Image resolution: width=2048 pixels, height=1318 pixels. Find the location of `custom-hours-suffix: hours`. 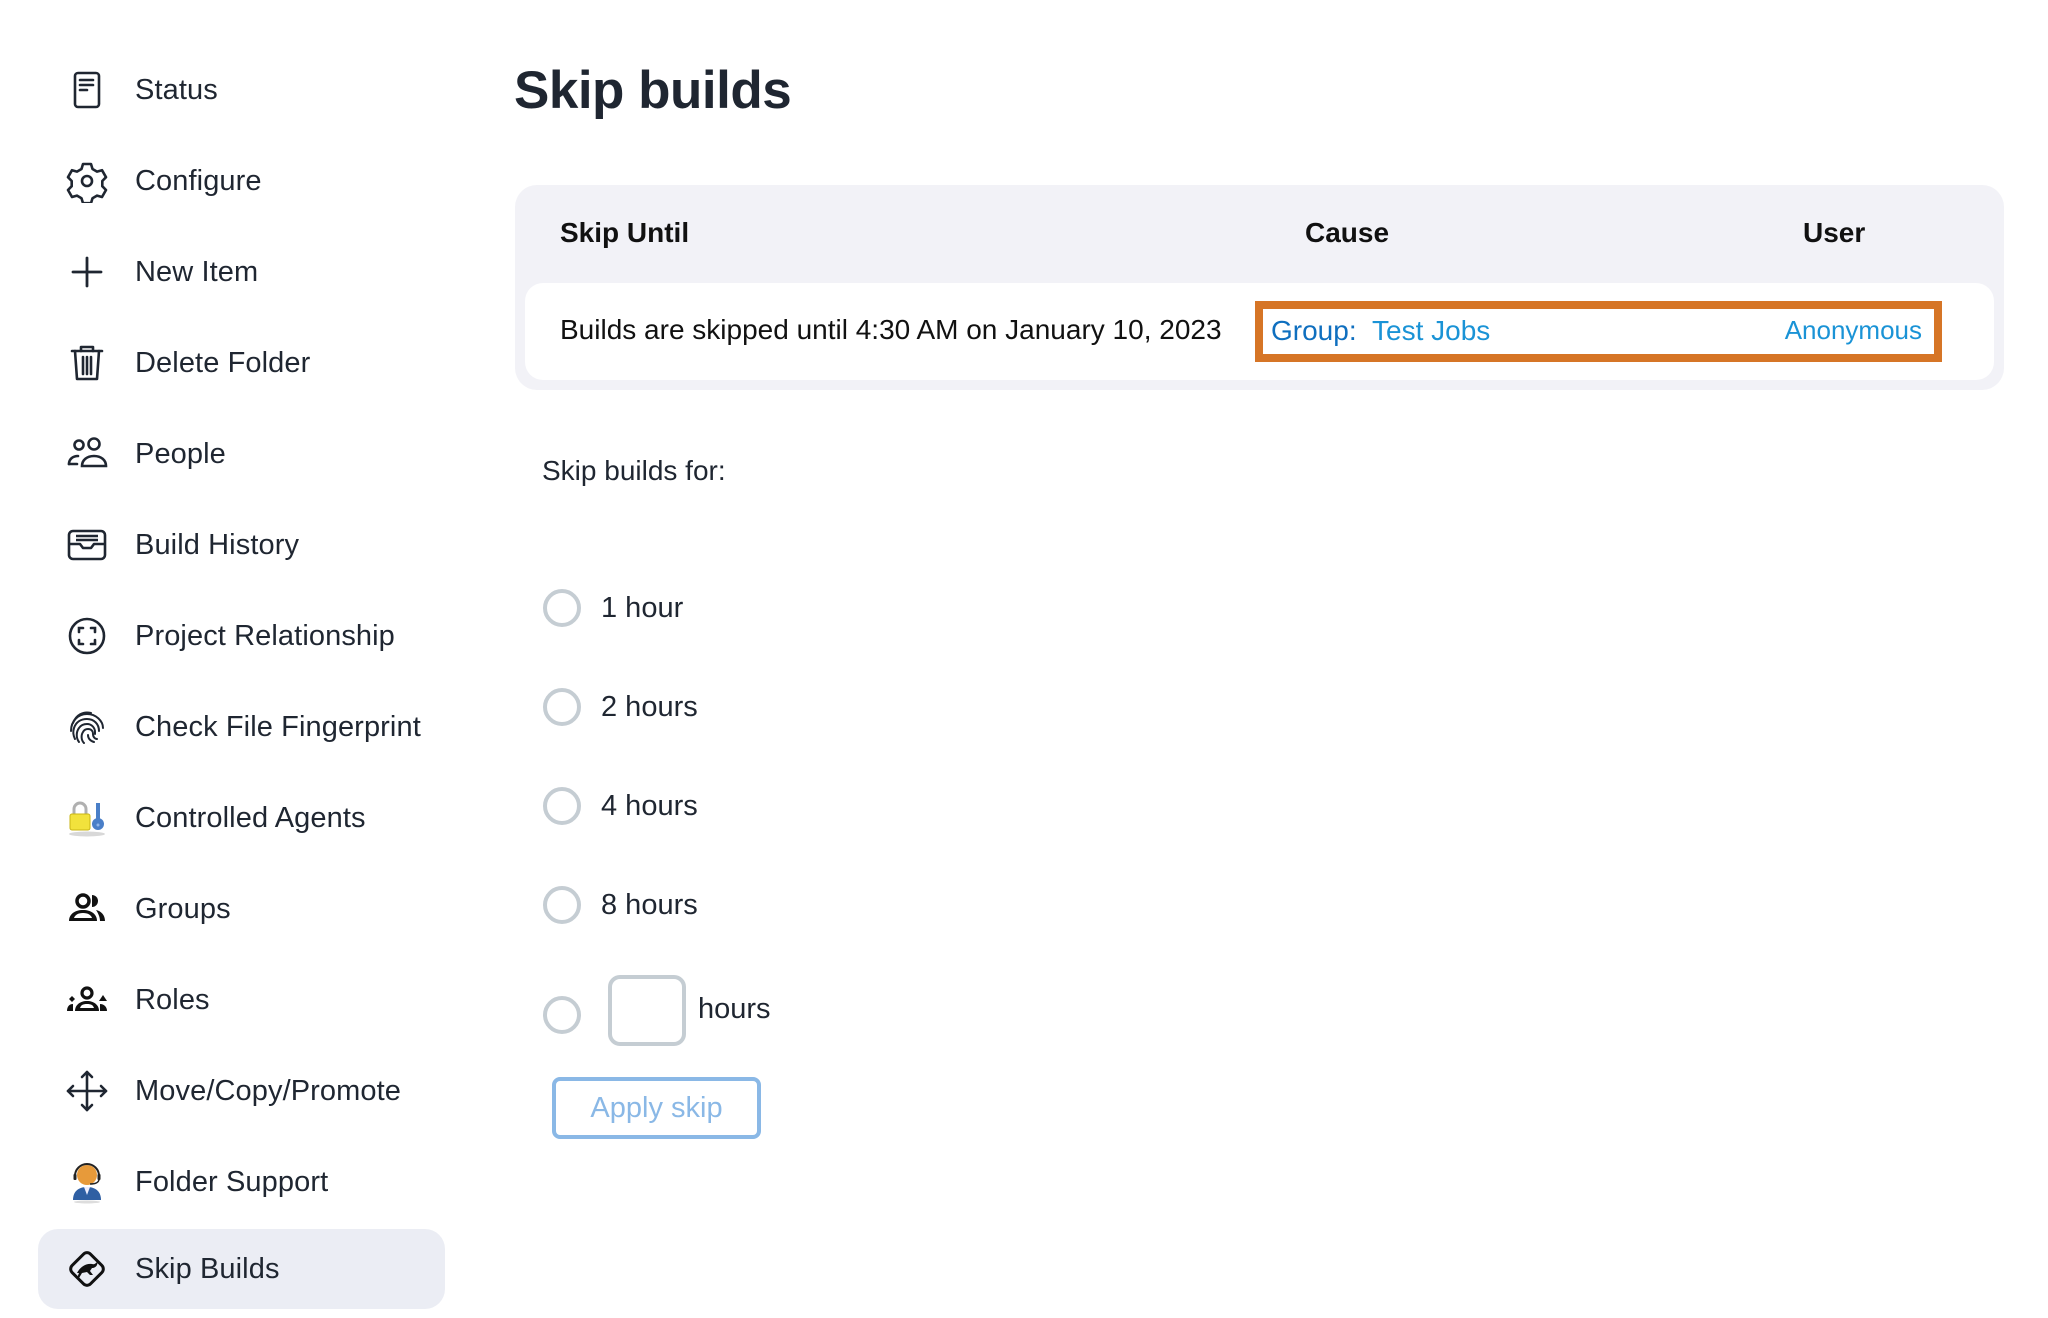

custom-hours-suffix: hours is located at coordinates (734, 1009).